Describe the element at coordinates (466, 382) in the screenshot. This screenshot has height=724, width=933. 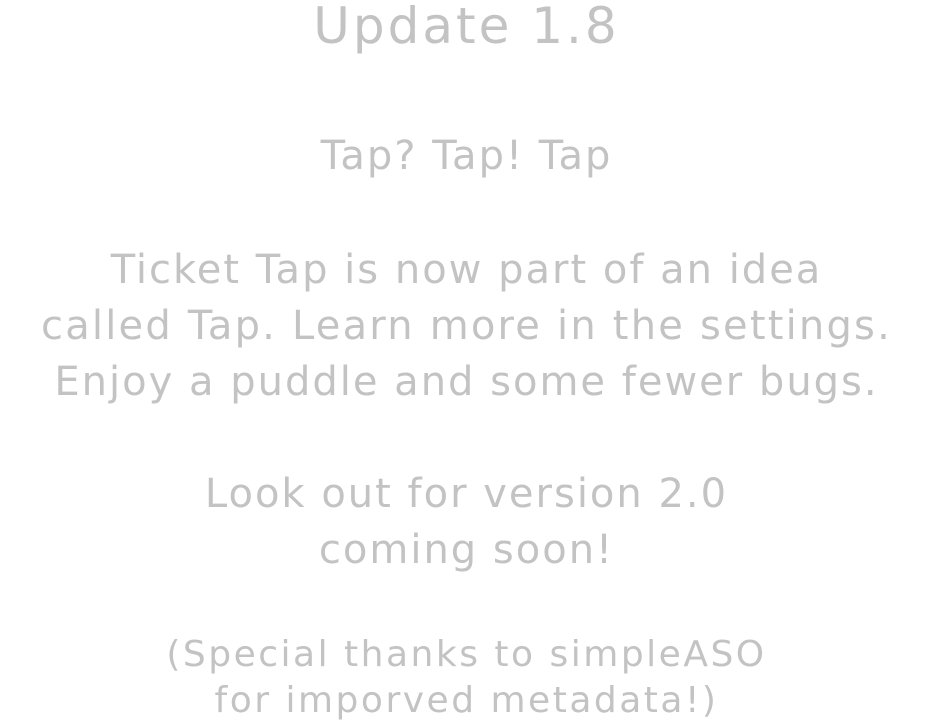
I see `update-body-line-3: Enjoy a puddle and some fewer bugs.` at that location.